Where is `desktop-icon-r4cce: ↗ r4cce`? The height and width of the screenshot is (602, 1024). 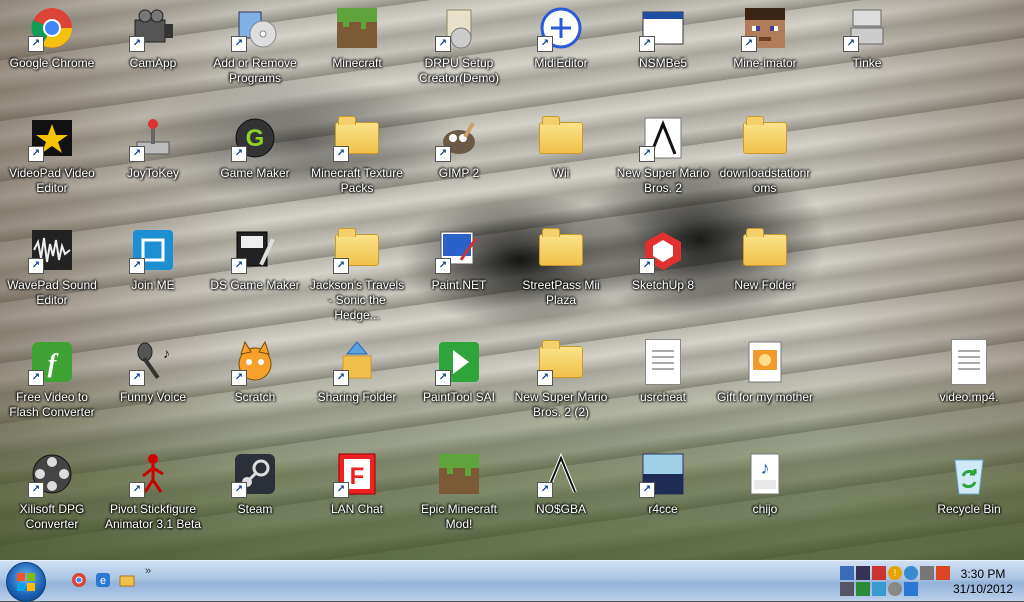 desktop-icon-r4cce: ↗ r4cce is located at coordinates (663, 482).